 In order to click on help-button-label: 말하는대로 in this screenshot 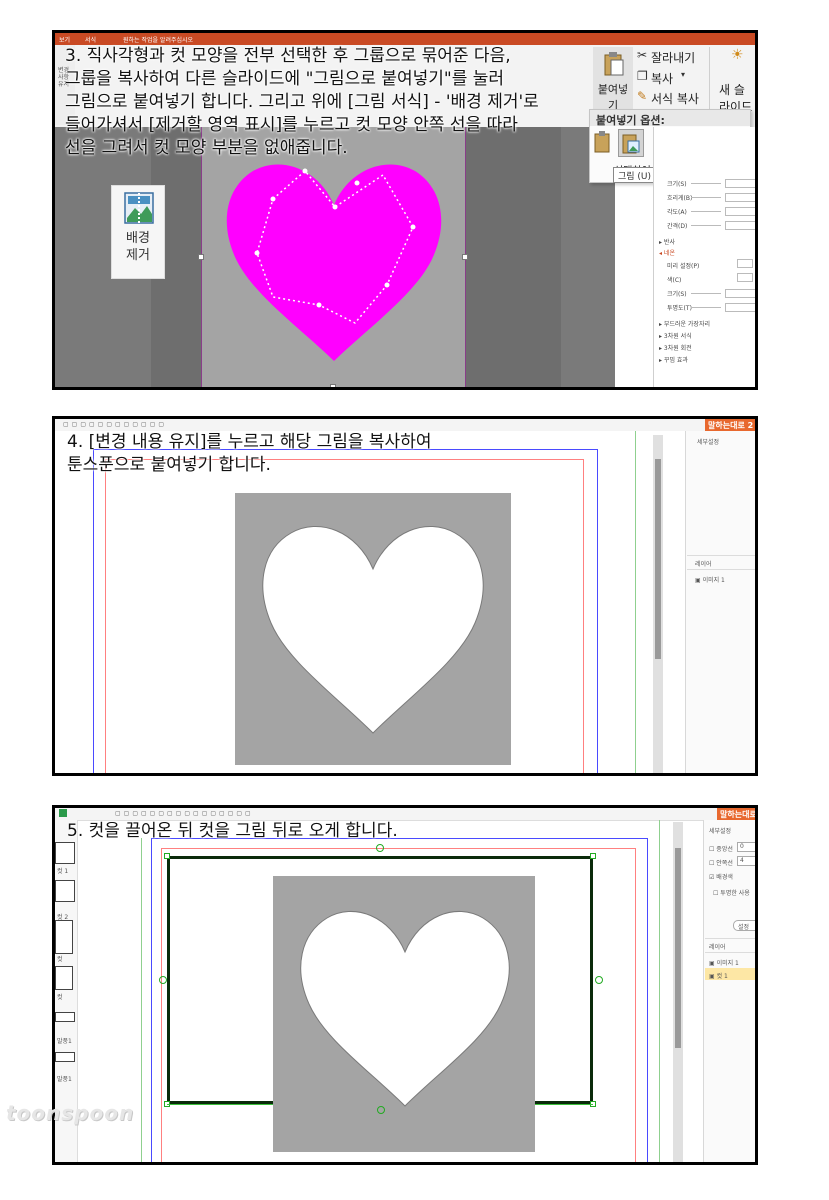, I will do `click(738, 814)`.